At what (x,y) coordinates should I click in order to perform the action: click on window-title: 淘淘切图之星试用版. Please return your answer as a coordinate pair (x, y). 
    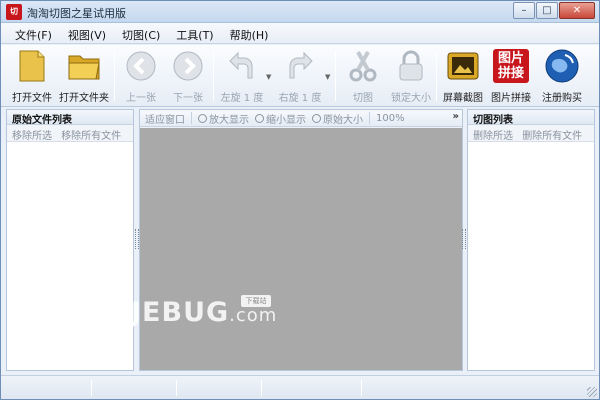
    Looking at the image, I should click on (76, 13).